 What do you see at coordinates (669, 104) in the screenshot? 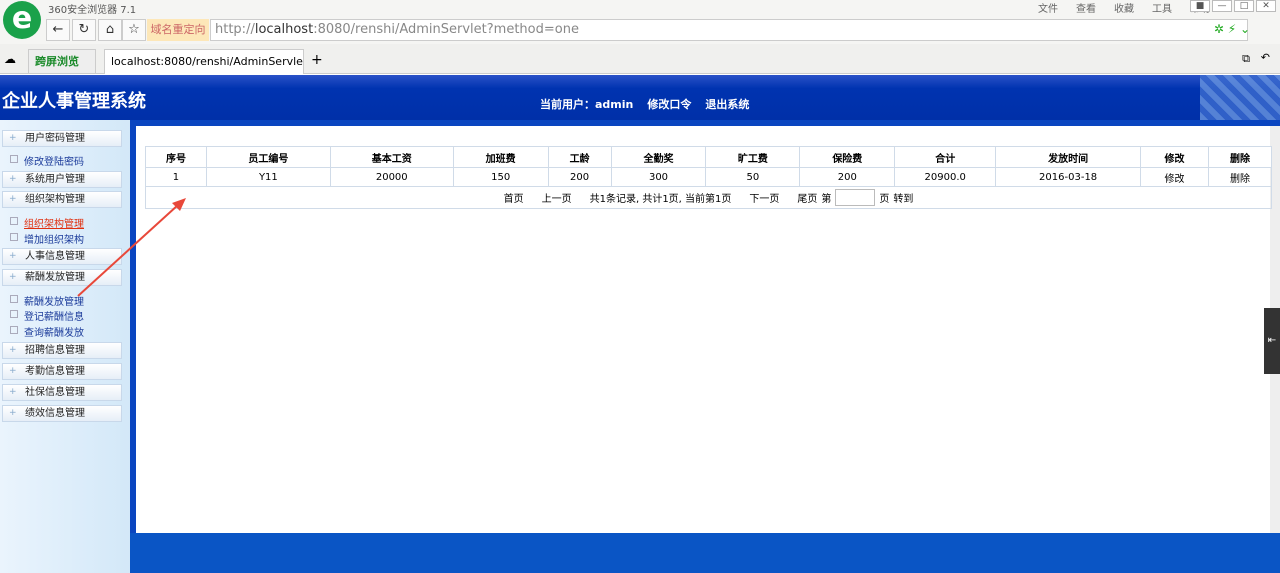
I see `change-password-link: 修改口令` at bounding box center [669, 104].